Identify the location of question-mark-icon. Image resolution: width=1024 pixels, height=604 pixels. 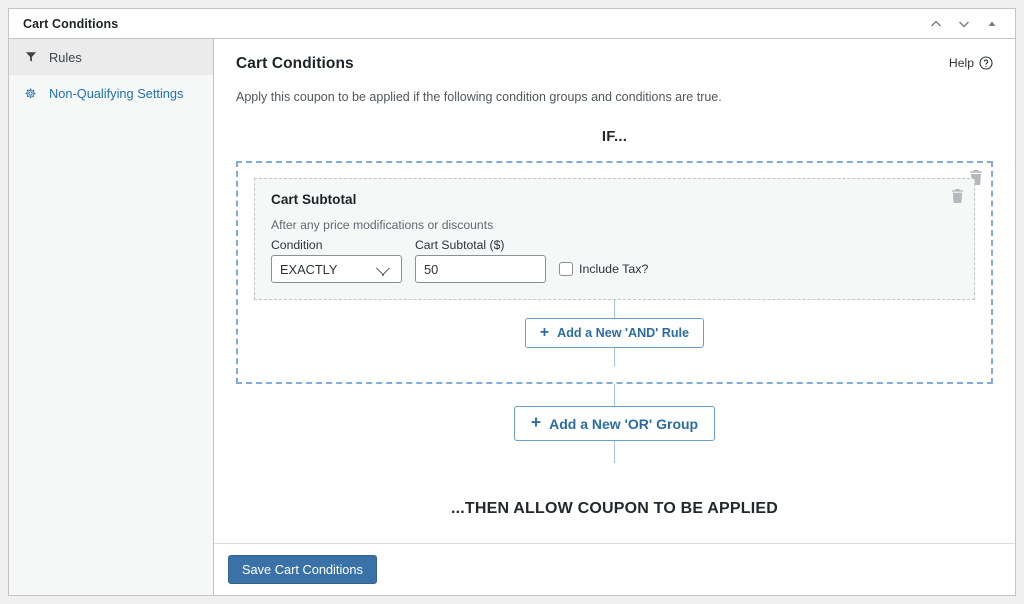
(986, 63).